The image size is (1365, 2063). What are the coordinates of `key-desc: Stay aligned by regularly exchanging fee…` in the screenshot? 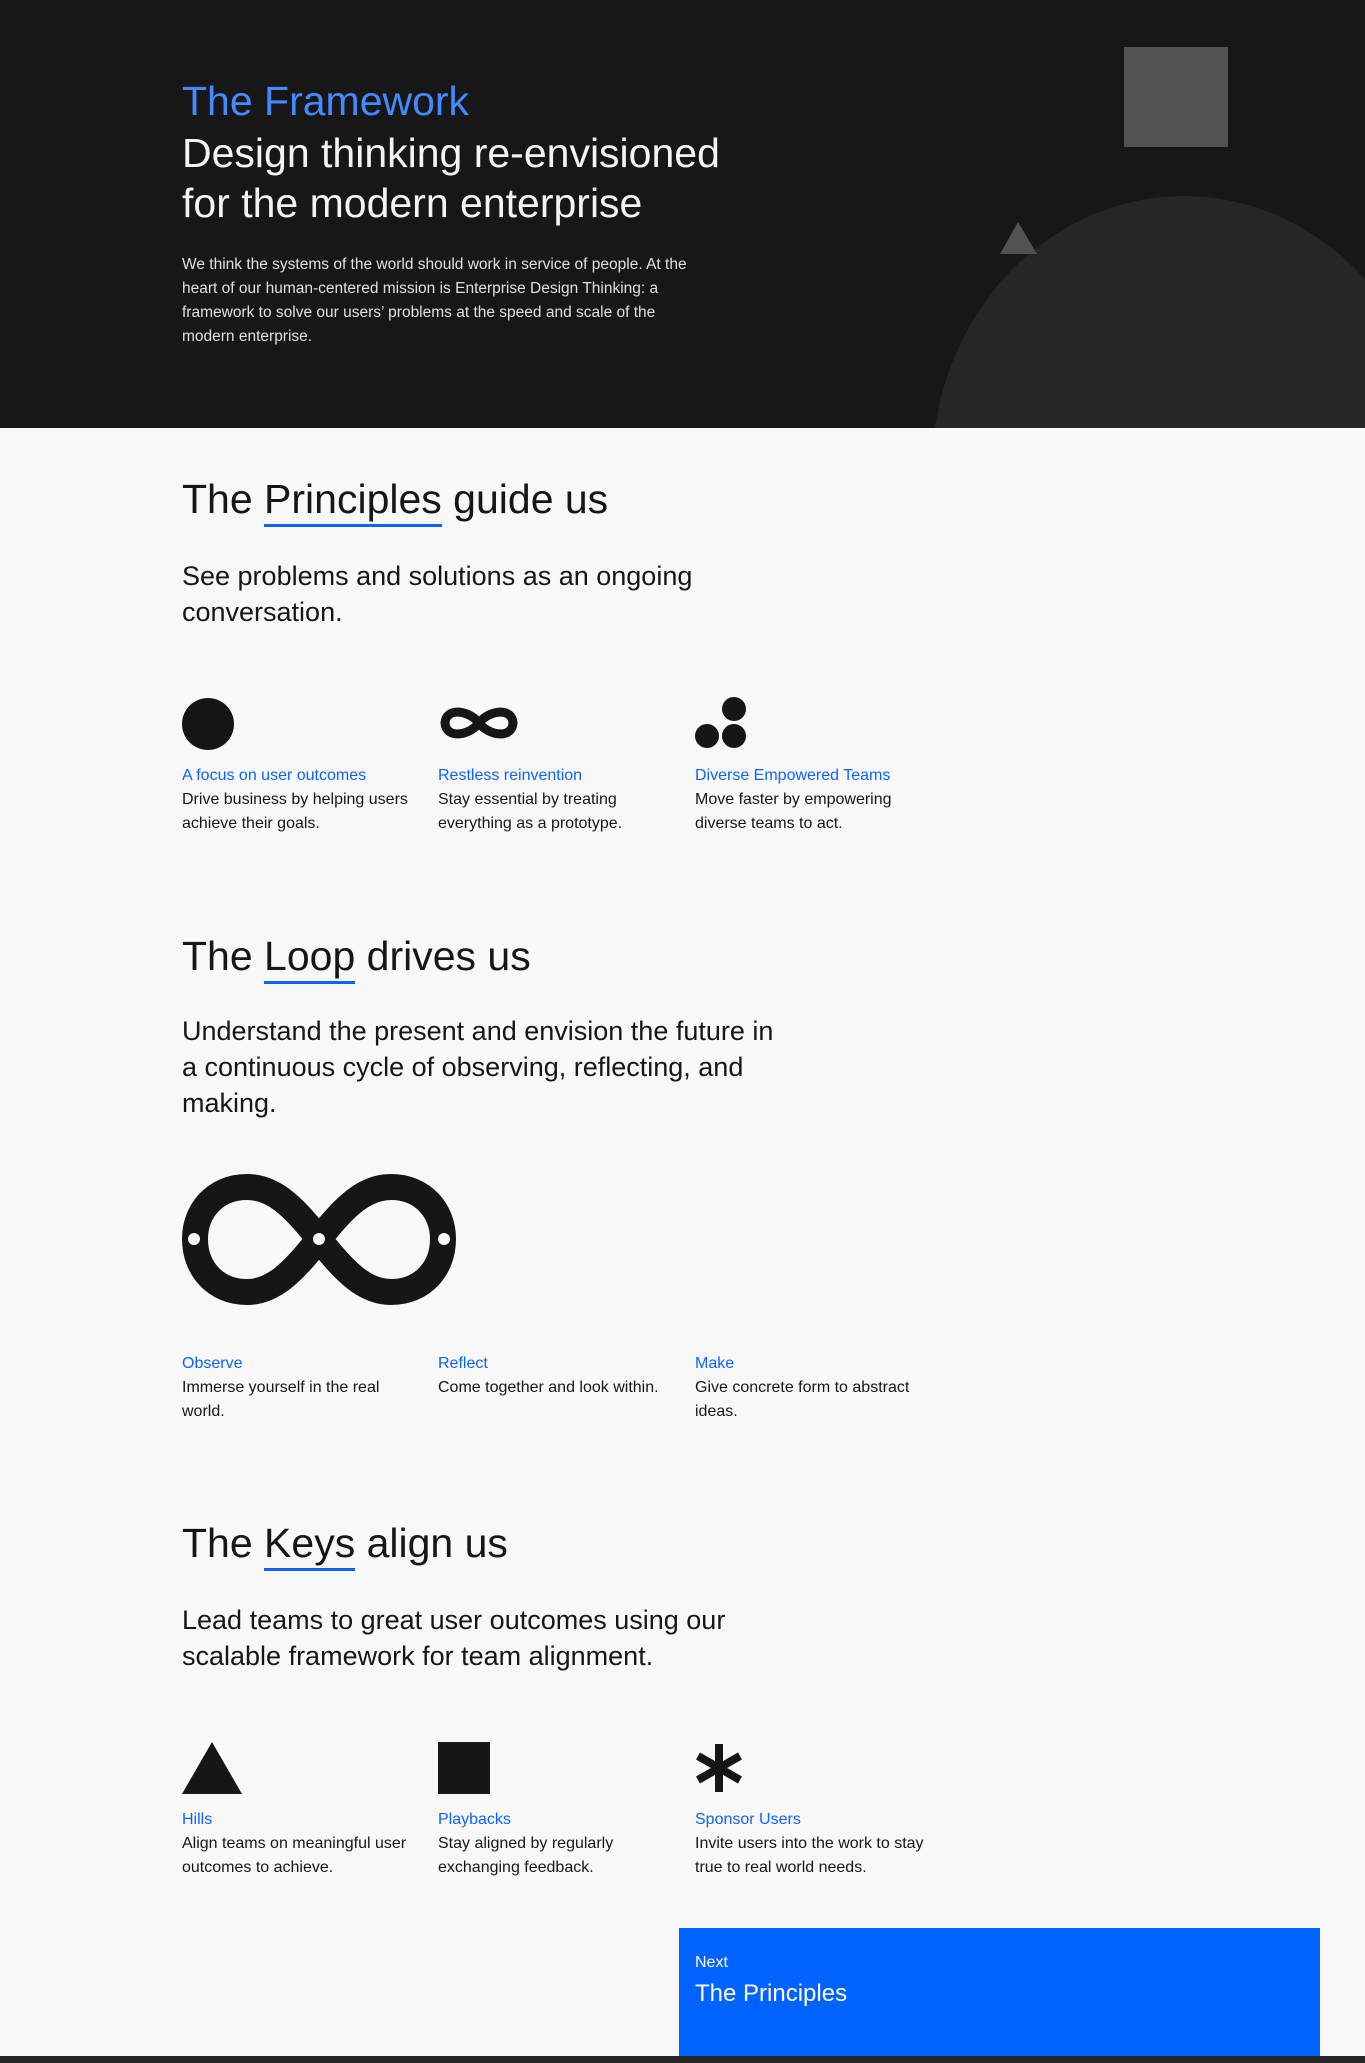 It's located at (526, 1855).